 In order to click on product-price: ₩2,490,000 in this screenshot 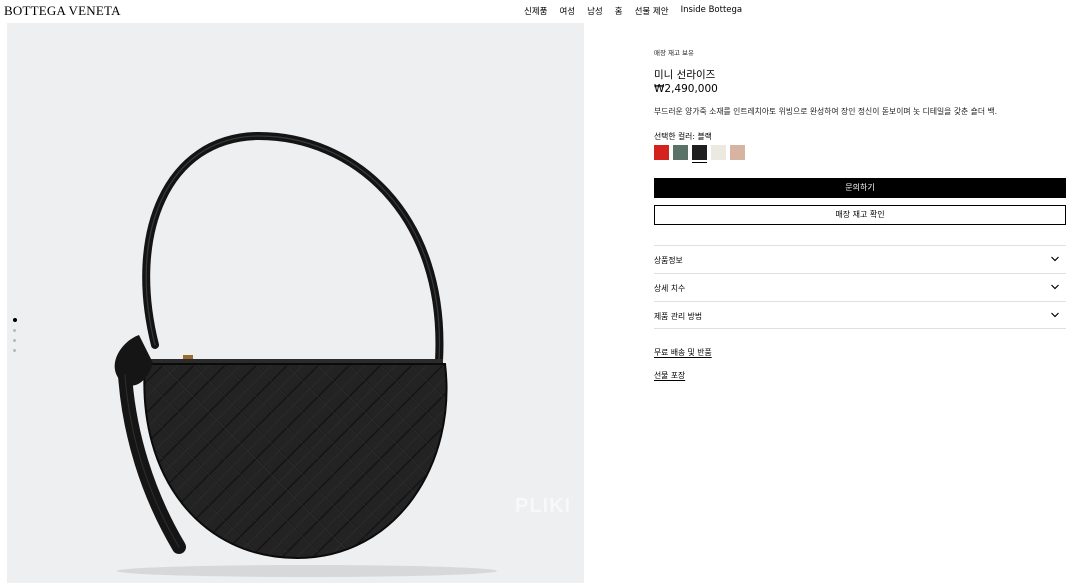, I will do `click(686, 89)`.